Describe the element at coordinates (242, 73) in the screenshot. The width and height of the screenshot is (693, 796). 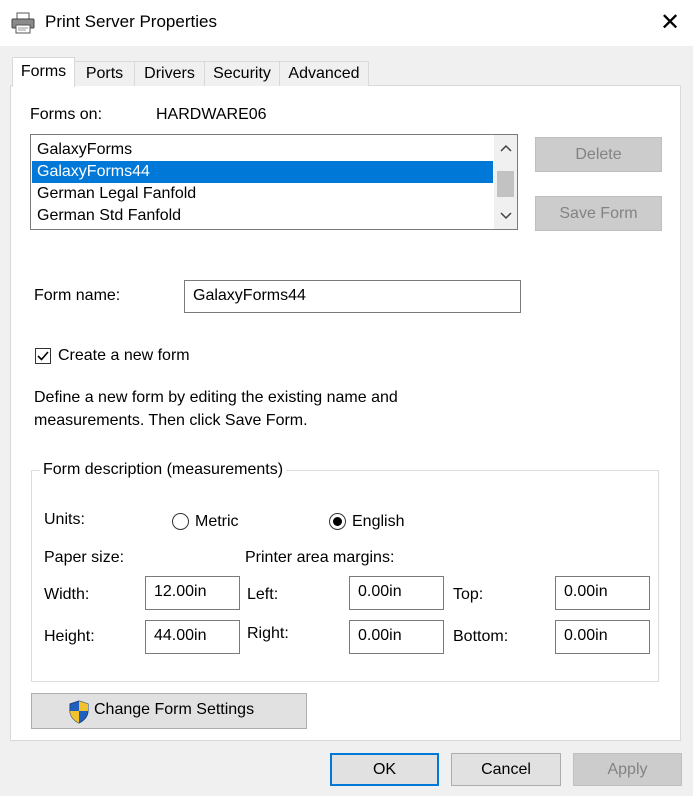
I see `tab-security: Security` at that location.